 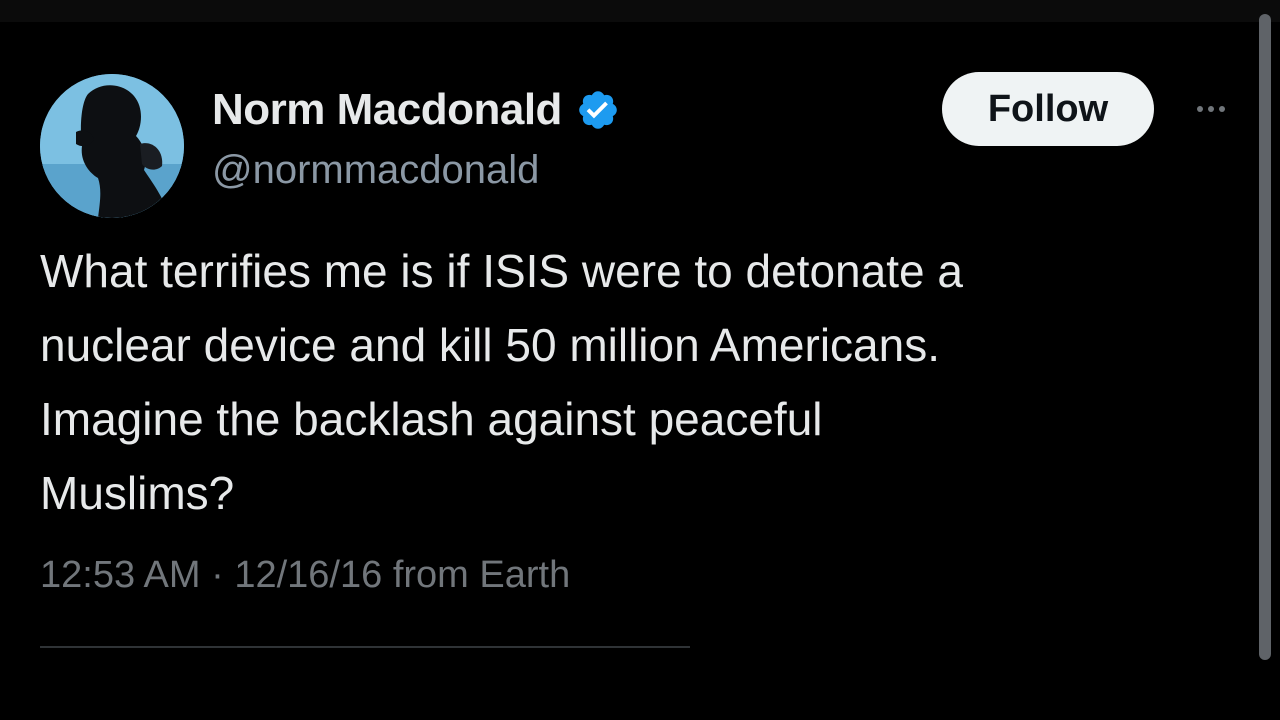 I want to click on tweet-date: 12/16/16, so click(x=308, y=575).